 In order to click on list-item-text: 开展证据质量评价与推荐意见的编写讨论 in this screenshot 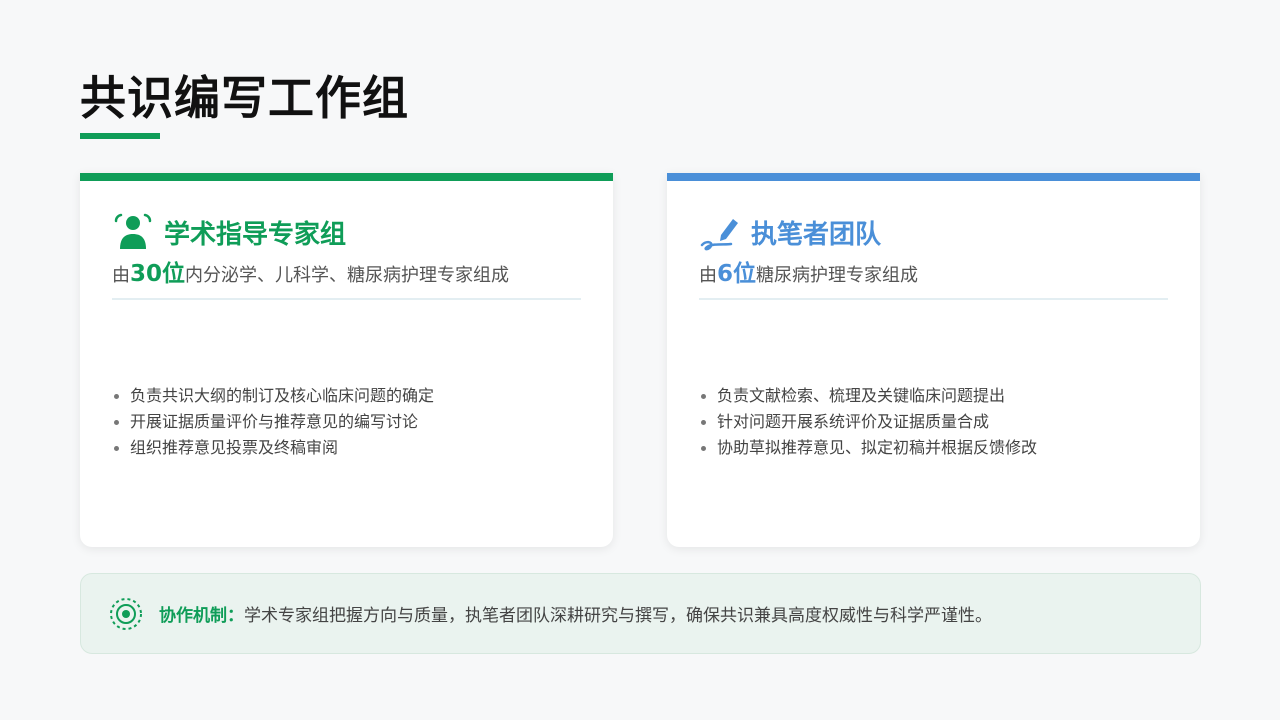, I will do `click(274, 421)`.